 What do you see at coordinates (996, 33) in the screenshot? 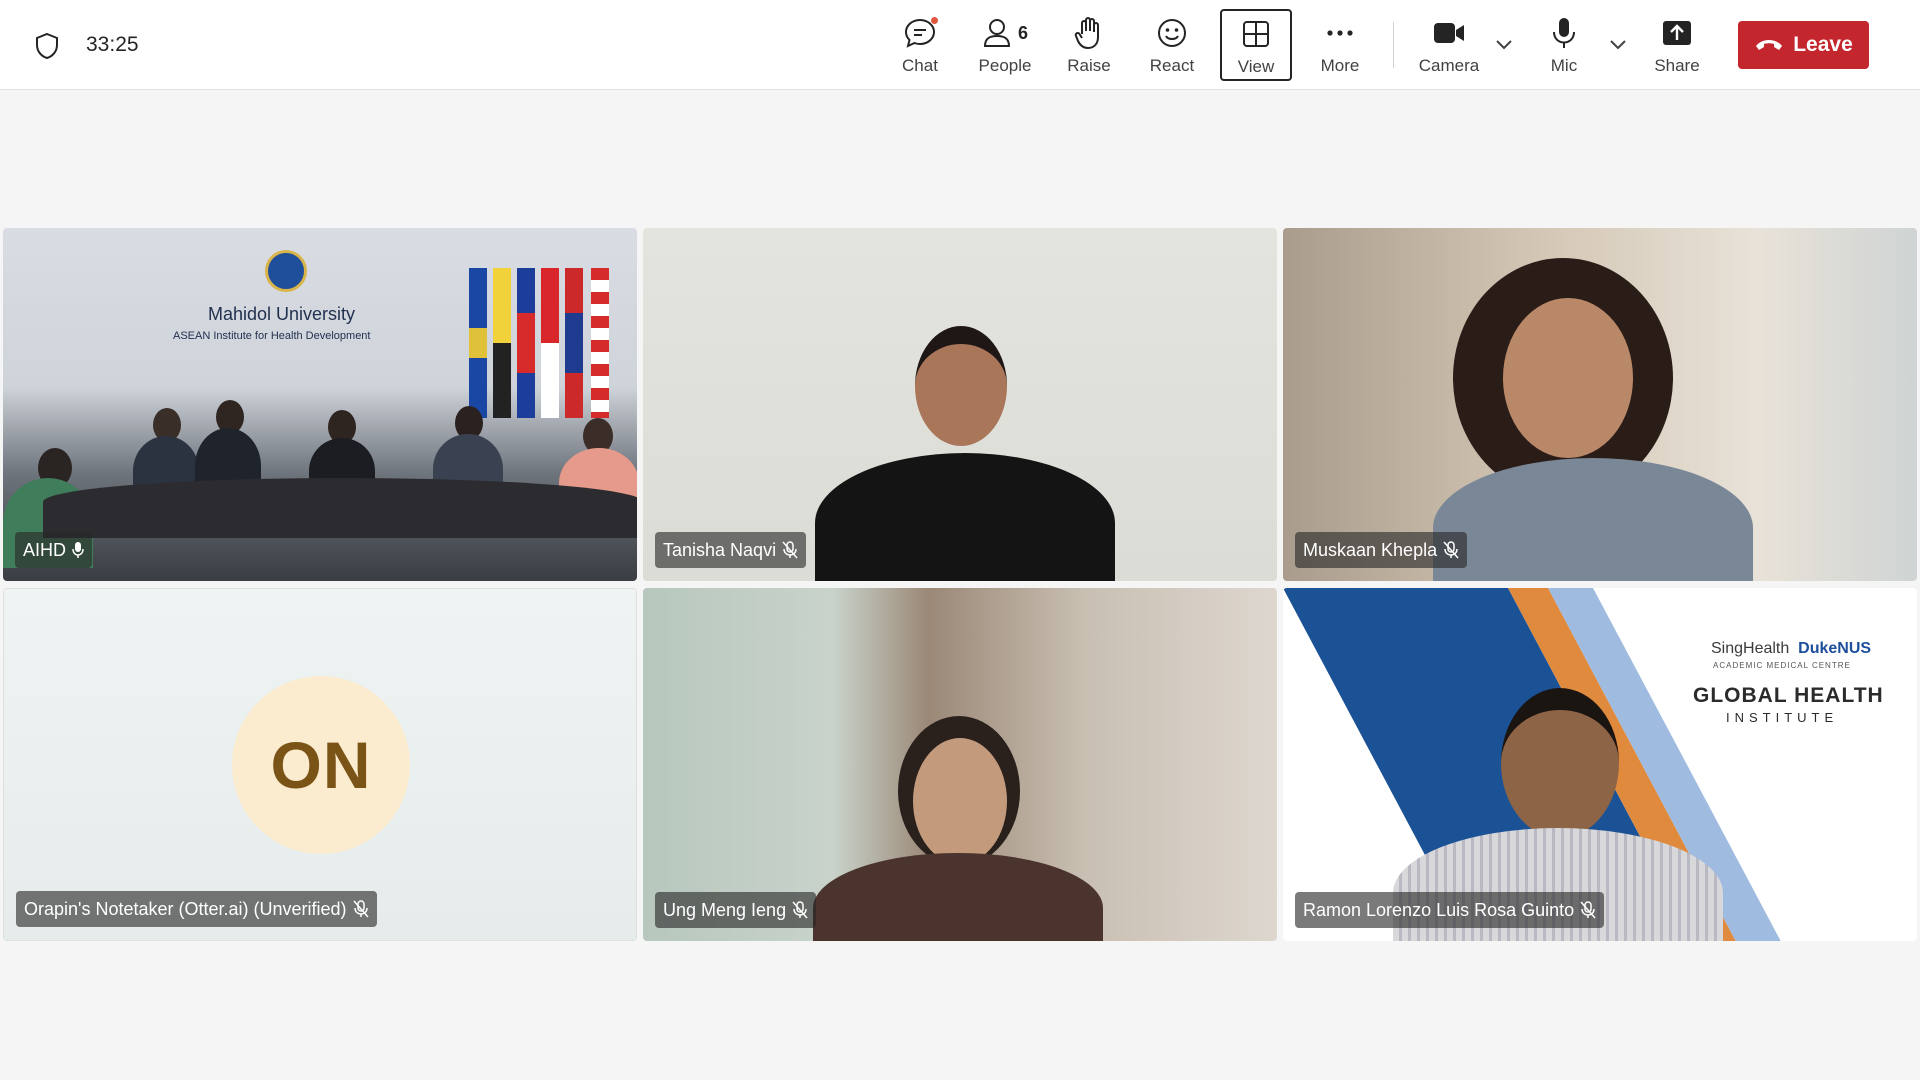
I see `people-icon` at bounding box center [996, 33].